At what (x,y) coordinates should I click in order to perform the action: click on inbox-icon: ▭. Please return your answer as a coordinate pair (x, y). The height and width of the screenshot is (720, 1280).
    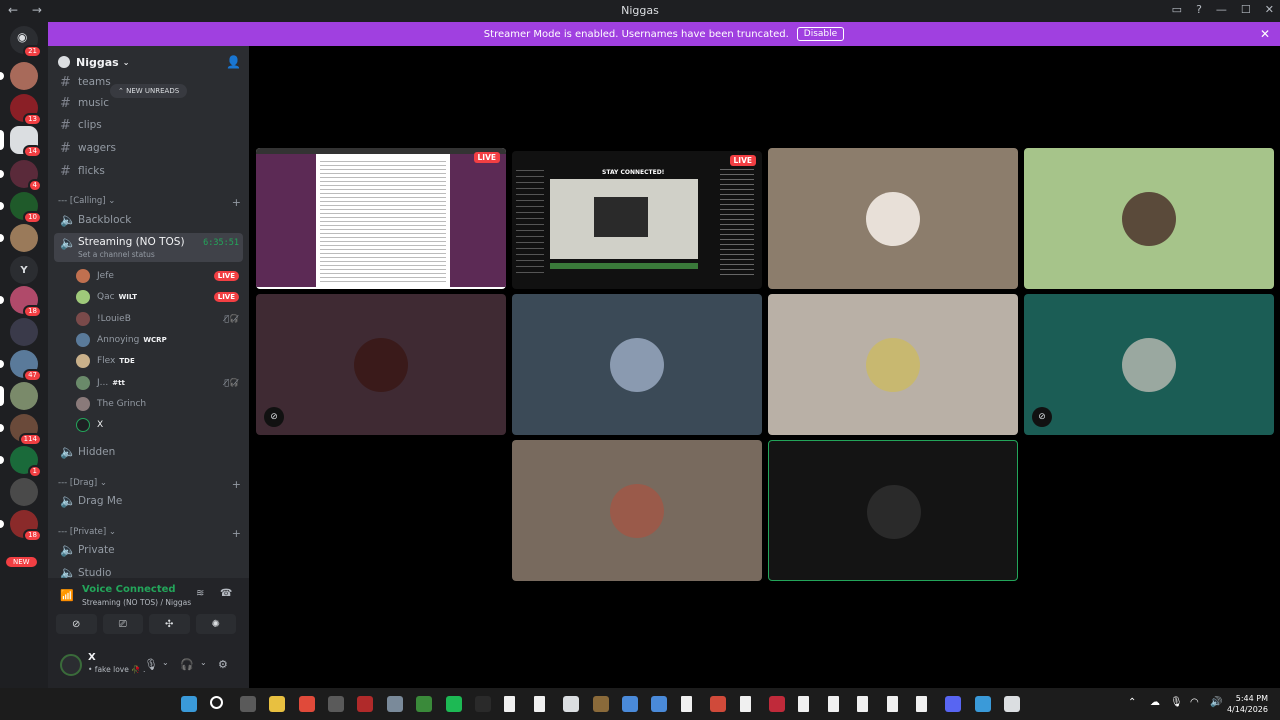
    Looking at the image, I should click on (1177, 9).